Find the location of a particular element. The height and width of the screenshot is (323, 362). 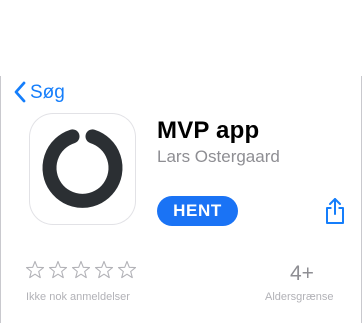

age-rating-value: 4+ is located at coordinates (302, 273).